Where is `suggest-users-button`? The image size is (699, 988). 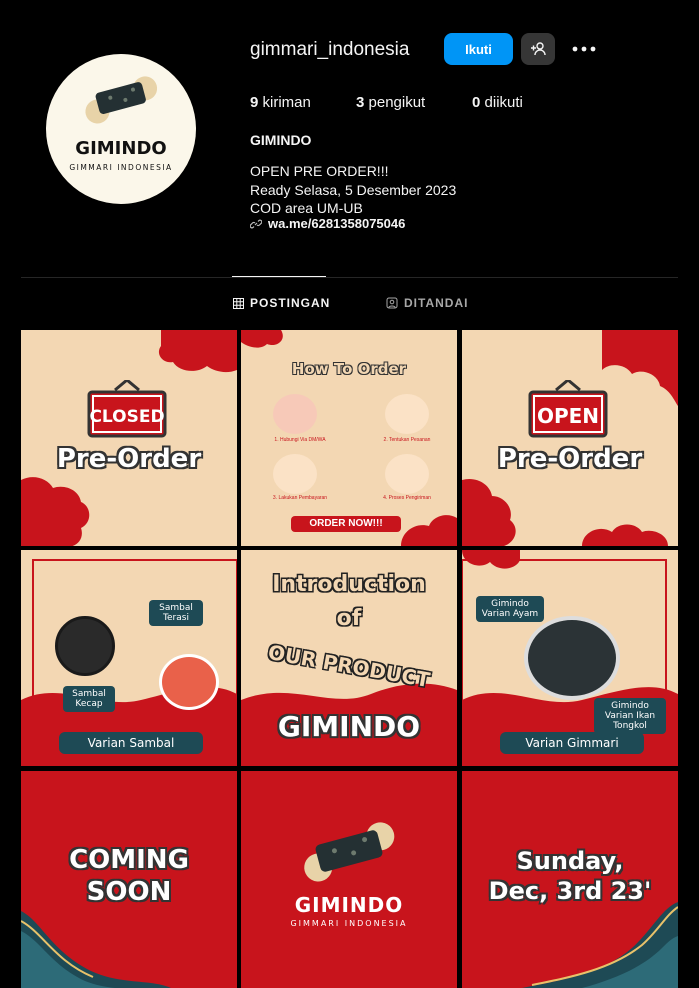
suggest-users-button is located at coordinates (538, 49).